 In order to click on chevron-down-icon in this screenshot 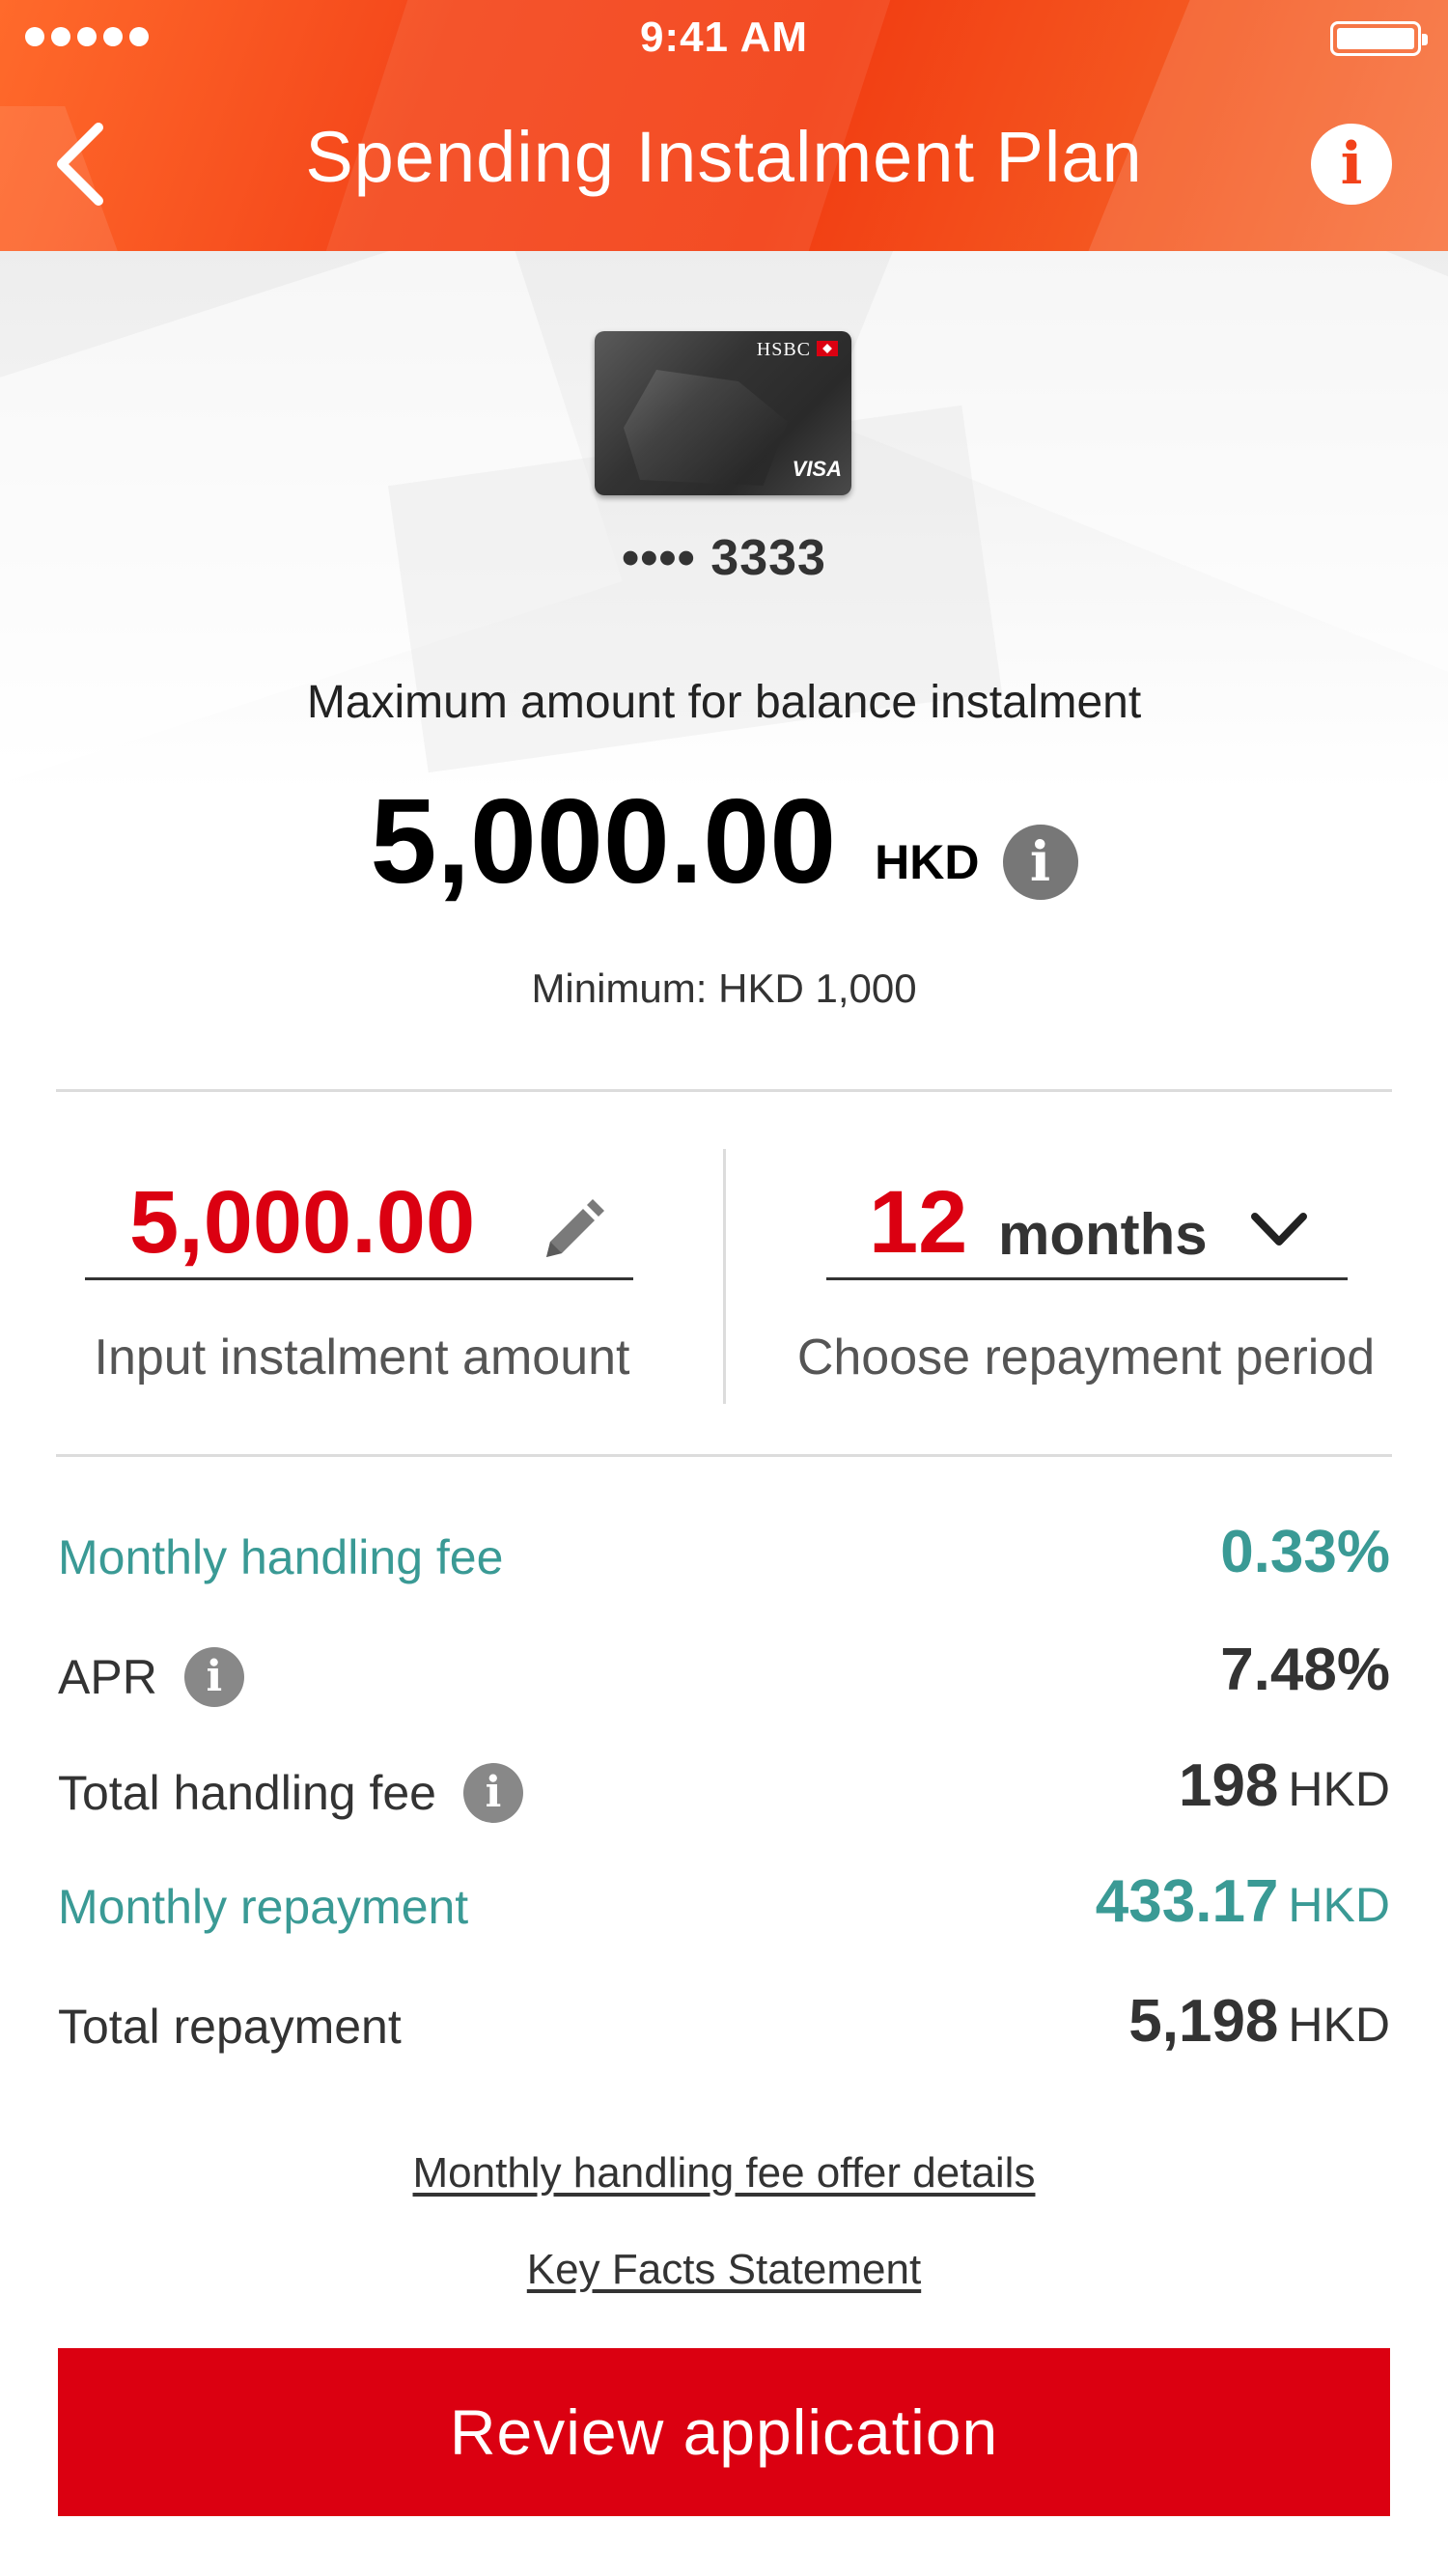, I will do `click(1279, 1230)`.